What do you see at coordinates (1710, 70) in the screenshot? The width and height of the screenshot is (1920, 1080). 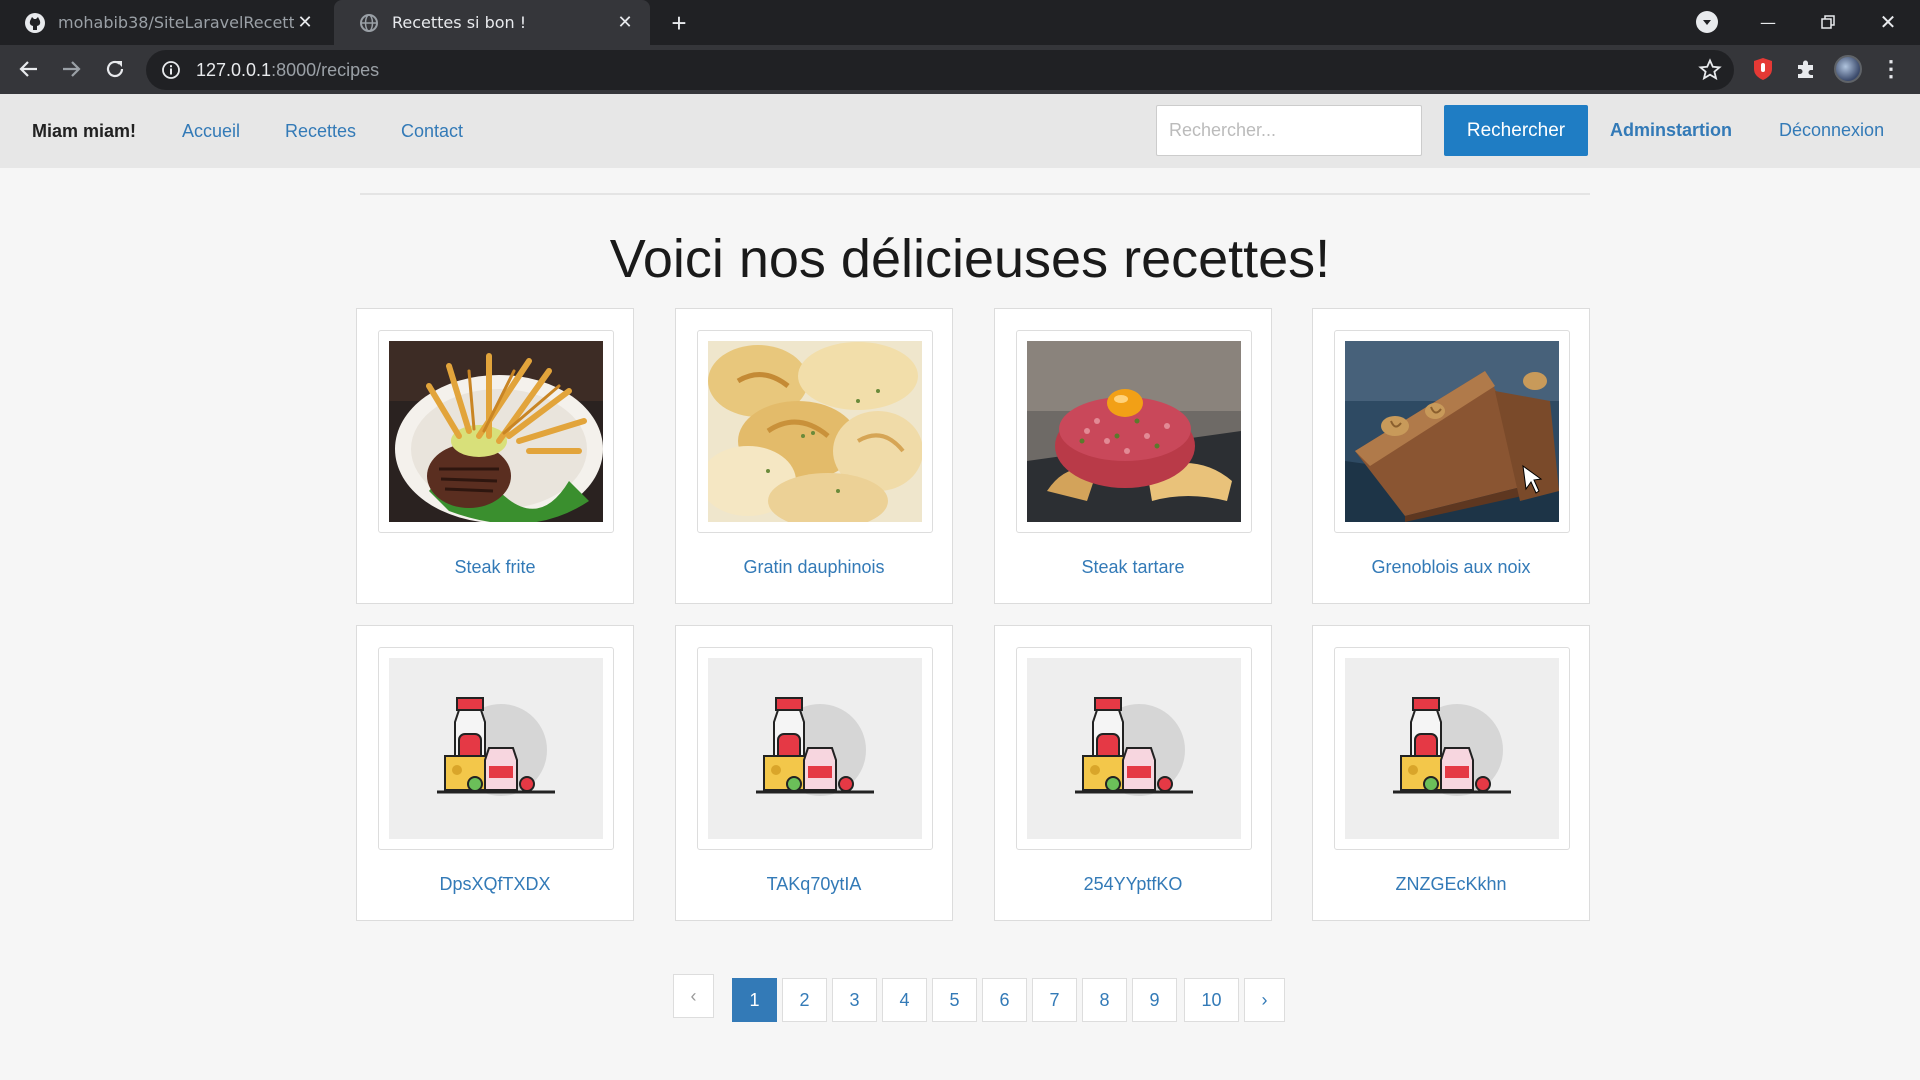 I see `bookmark-star-icon` at bounding box center [1710, 70].